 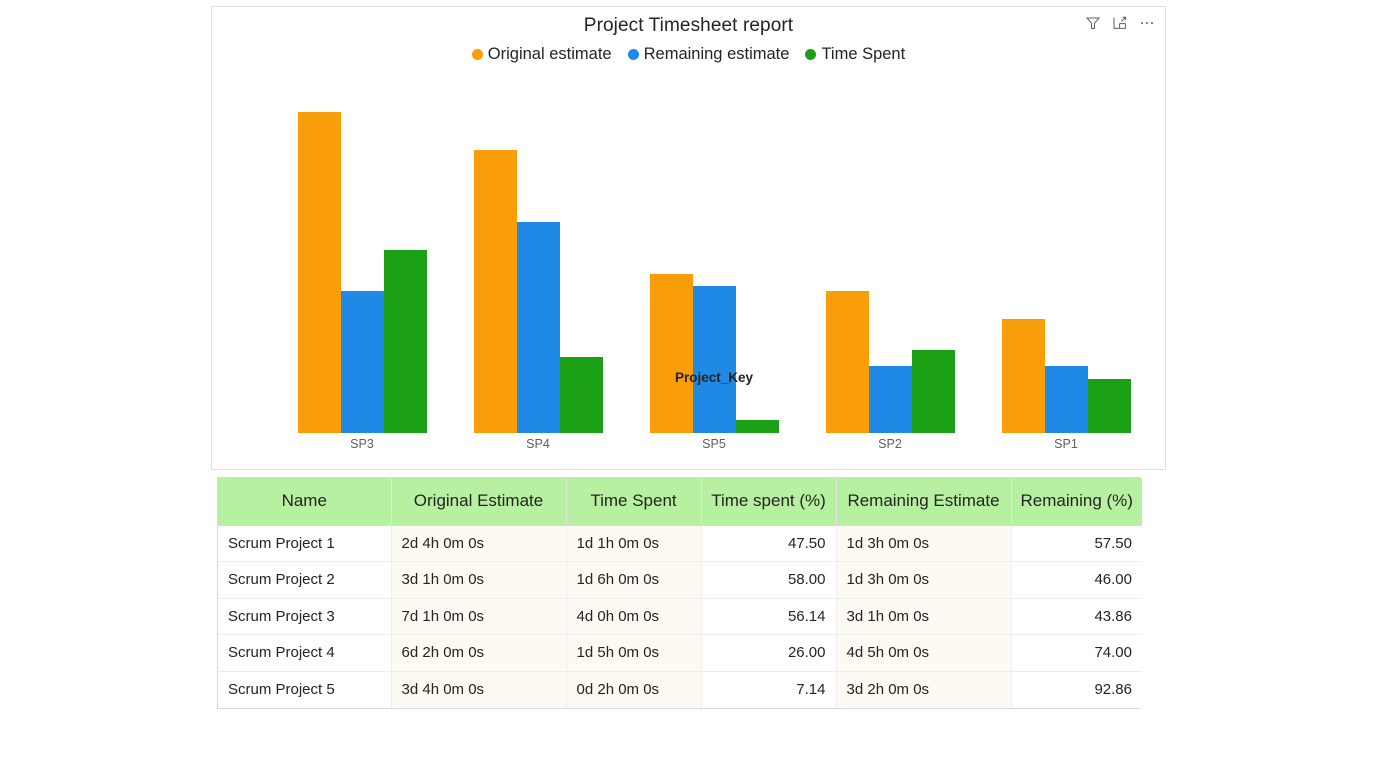 I want to click on x-axis-tick-label: SP3, so click(x=362, y=444).